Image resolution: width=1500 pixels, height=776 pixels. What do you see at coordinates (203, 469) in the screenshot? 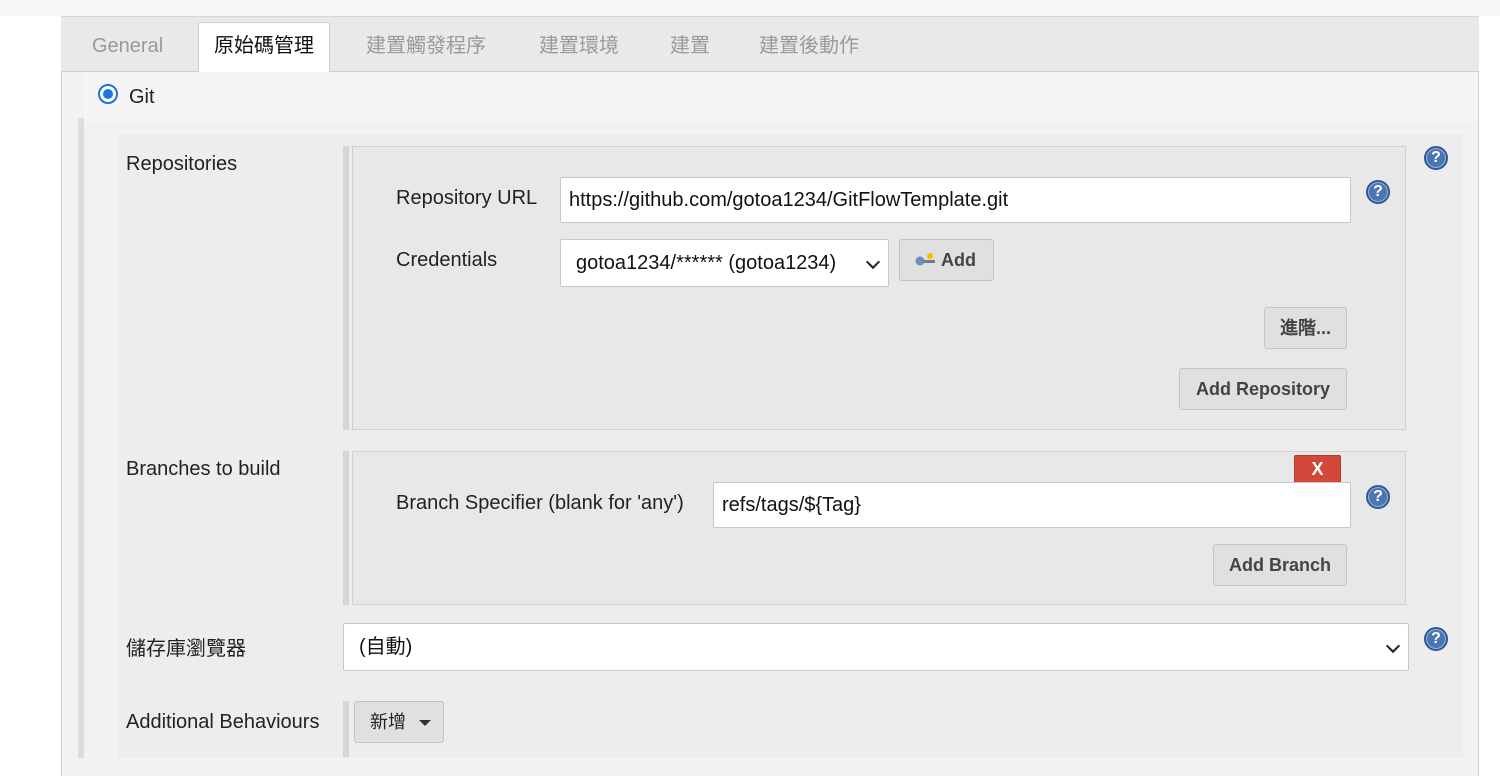
I see `branches-to-build-label: Branches to build` at bounding box center [203, 469].